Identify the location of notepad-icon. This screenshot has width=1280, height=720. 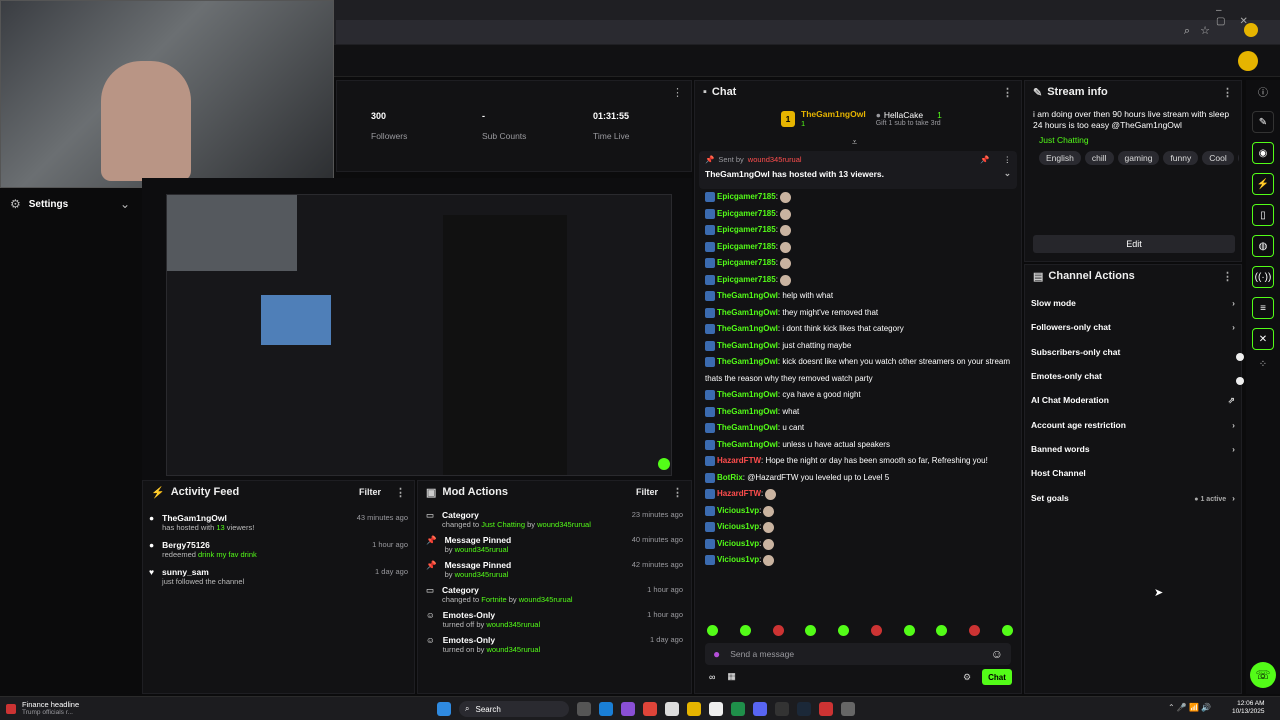
(716, 709).